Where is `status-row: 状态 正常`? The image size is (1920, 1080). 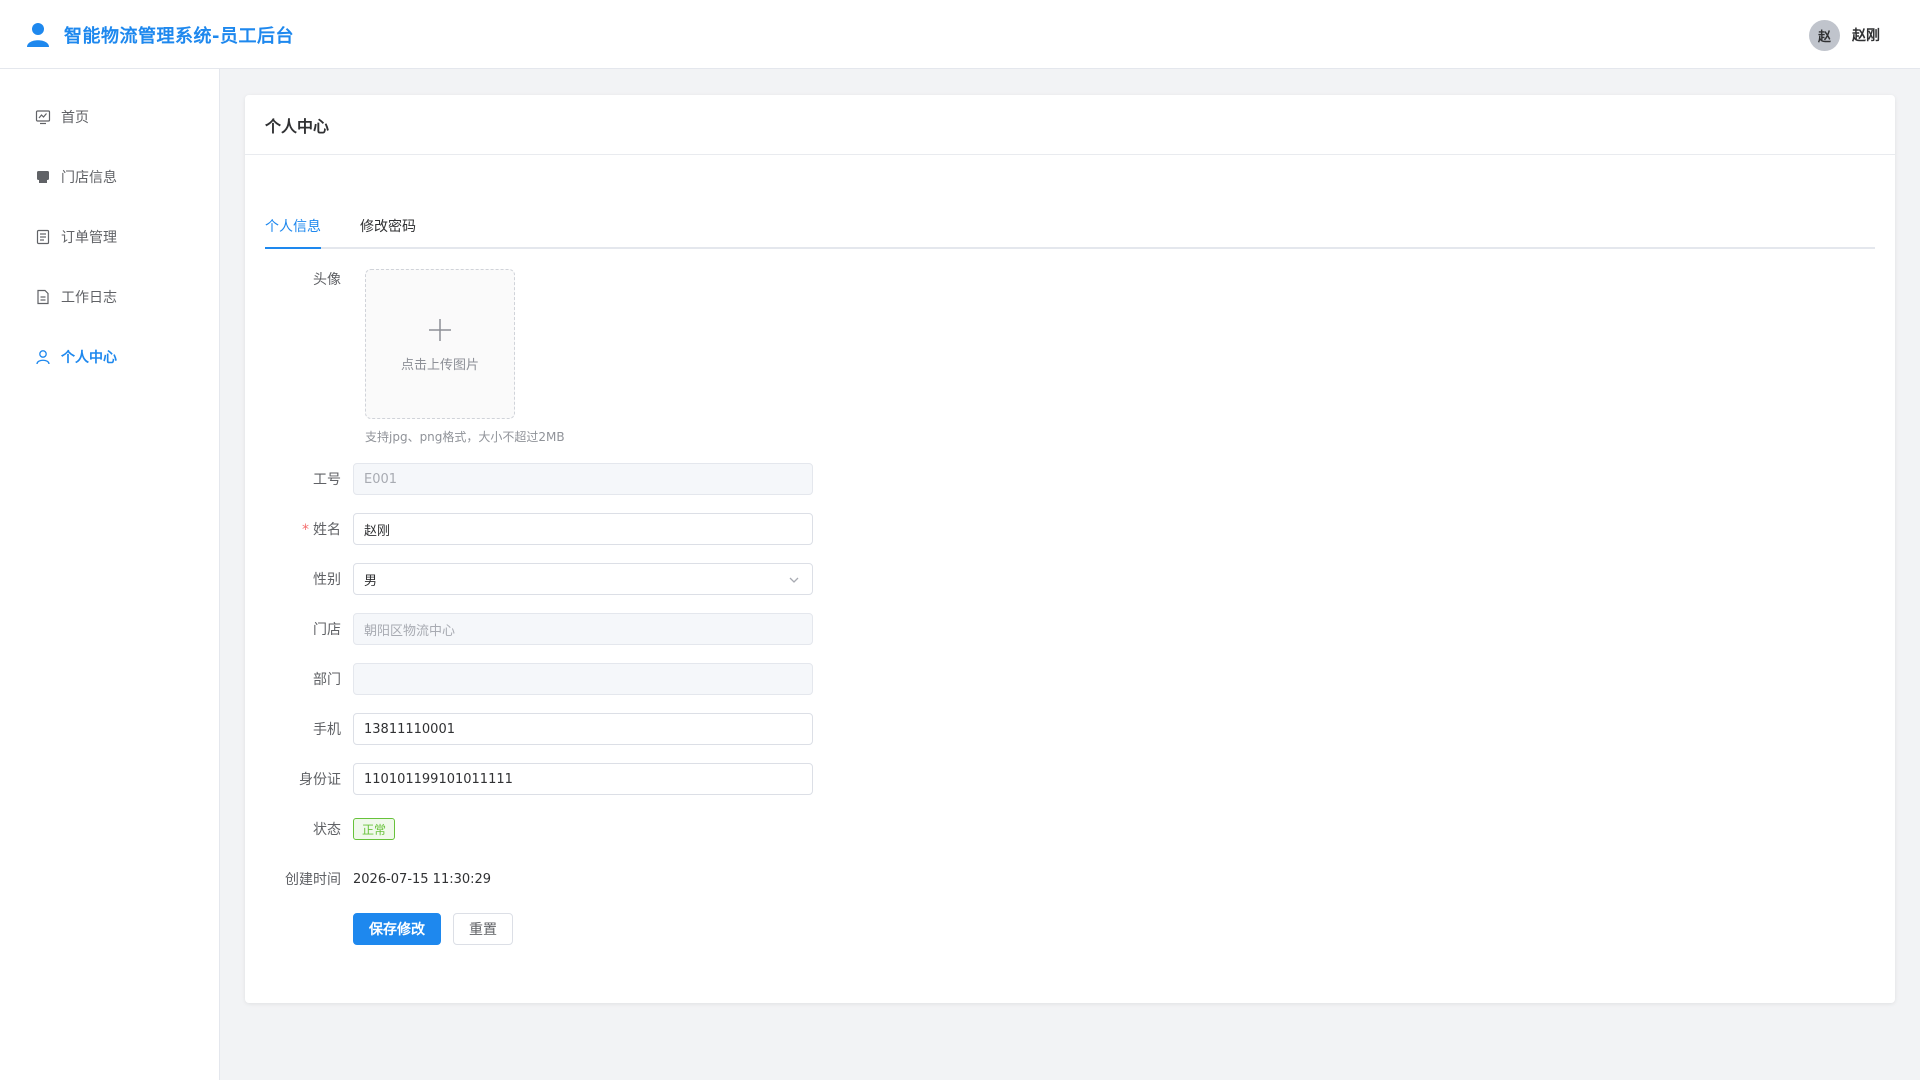 status-row: 状态 正常 is located at coordinates (695, 829).